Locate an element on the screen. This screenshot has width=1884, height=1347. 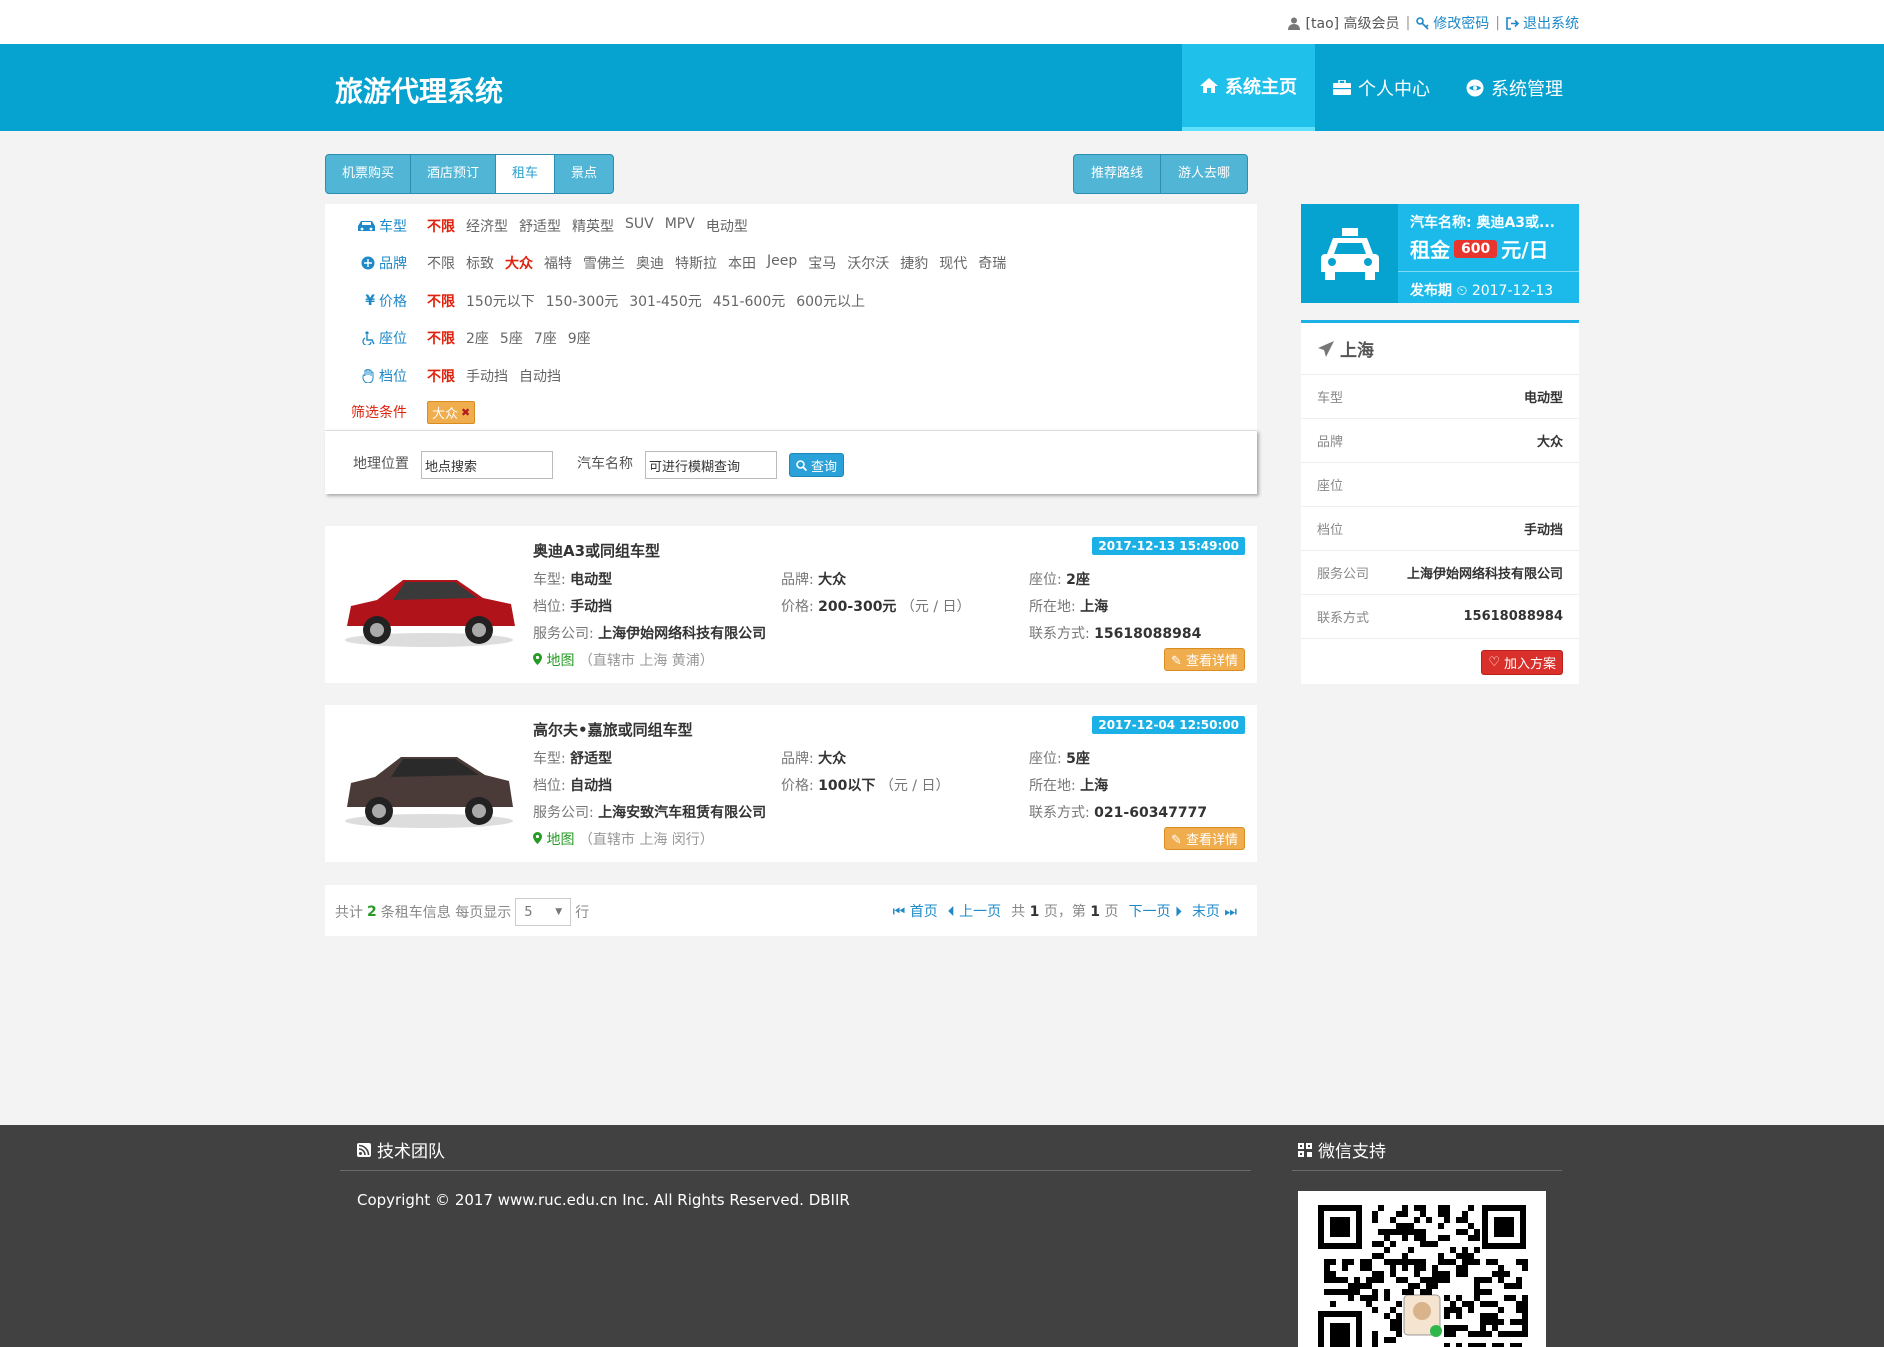
last-page-link: 末页 ⏭ is located at coordinates (1214, 911).